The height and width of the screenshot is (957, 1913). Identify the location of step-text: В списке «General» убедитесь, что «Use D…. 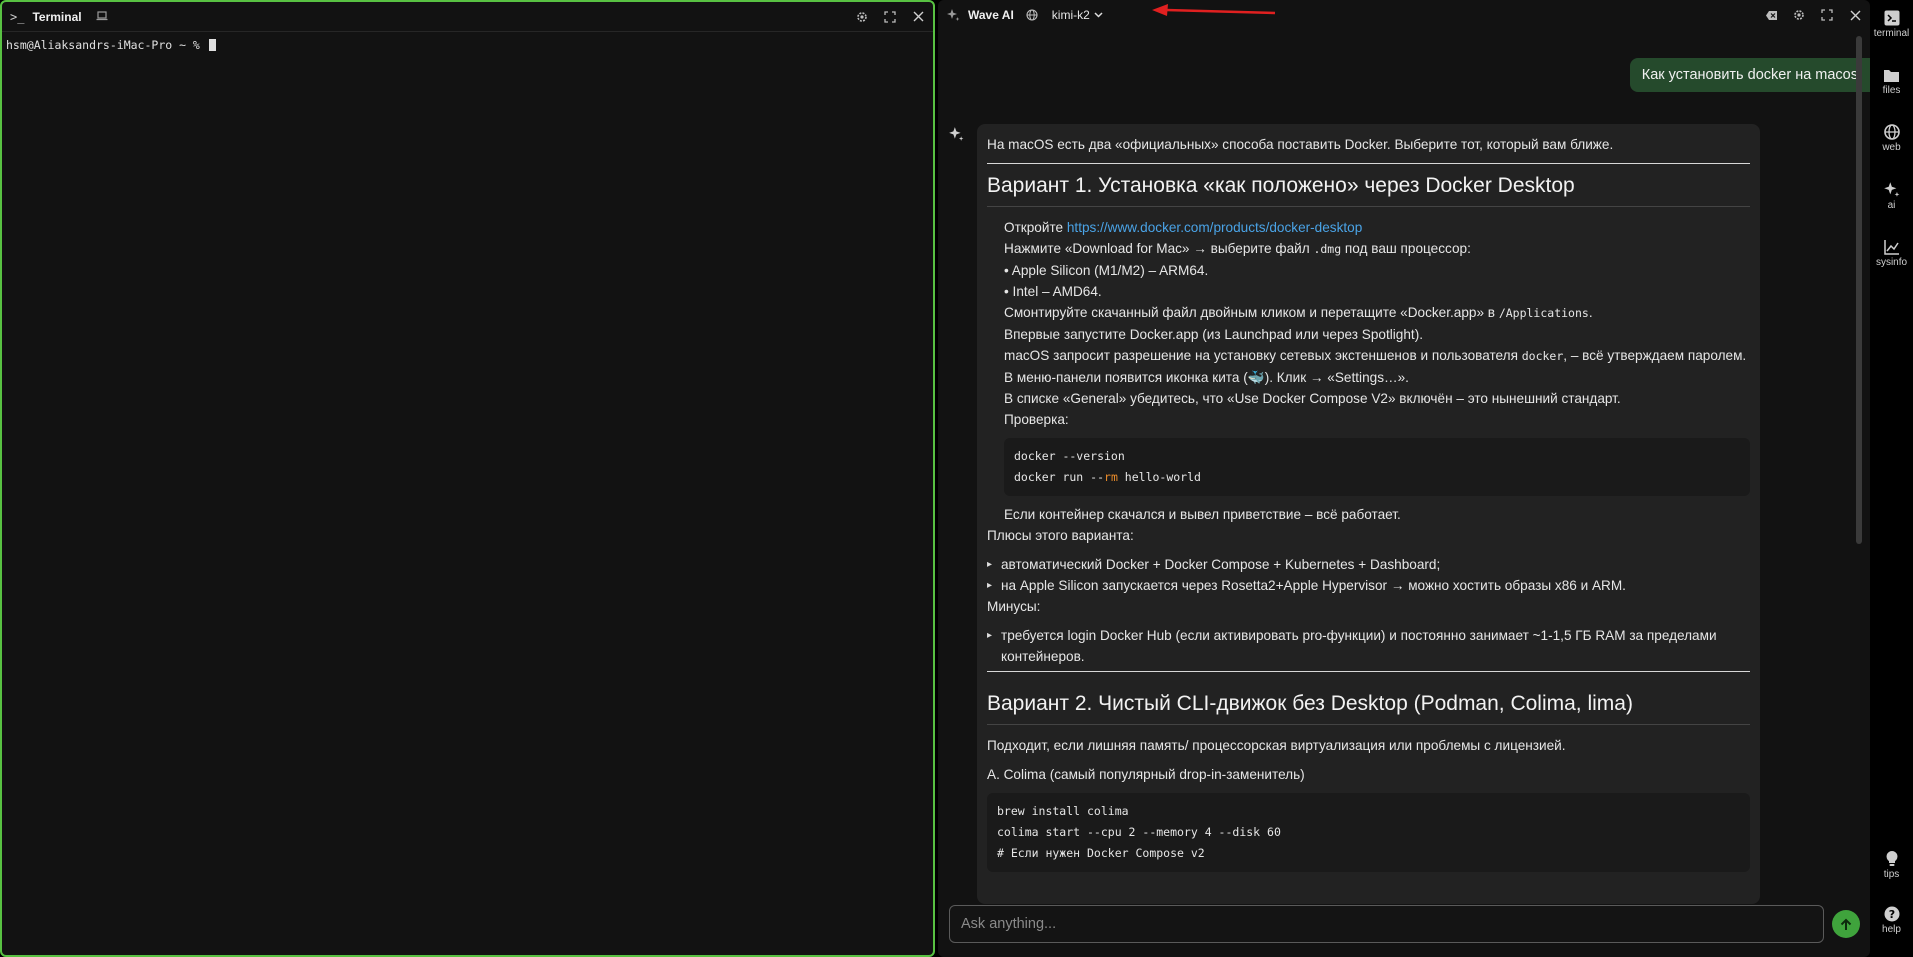
(1312, 398).